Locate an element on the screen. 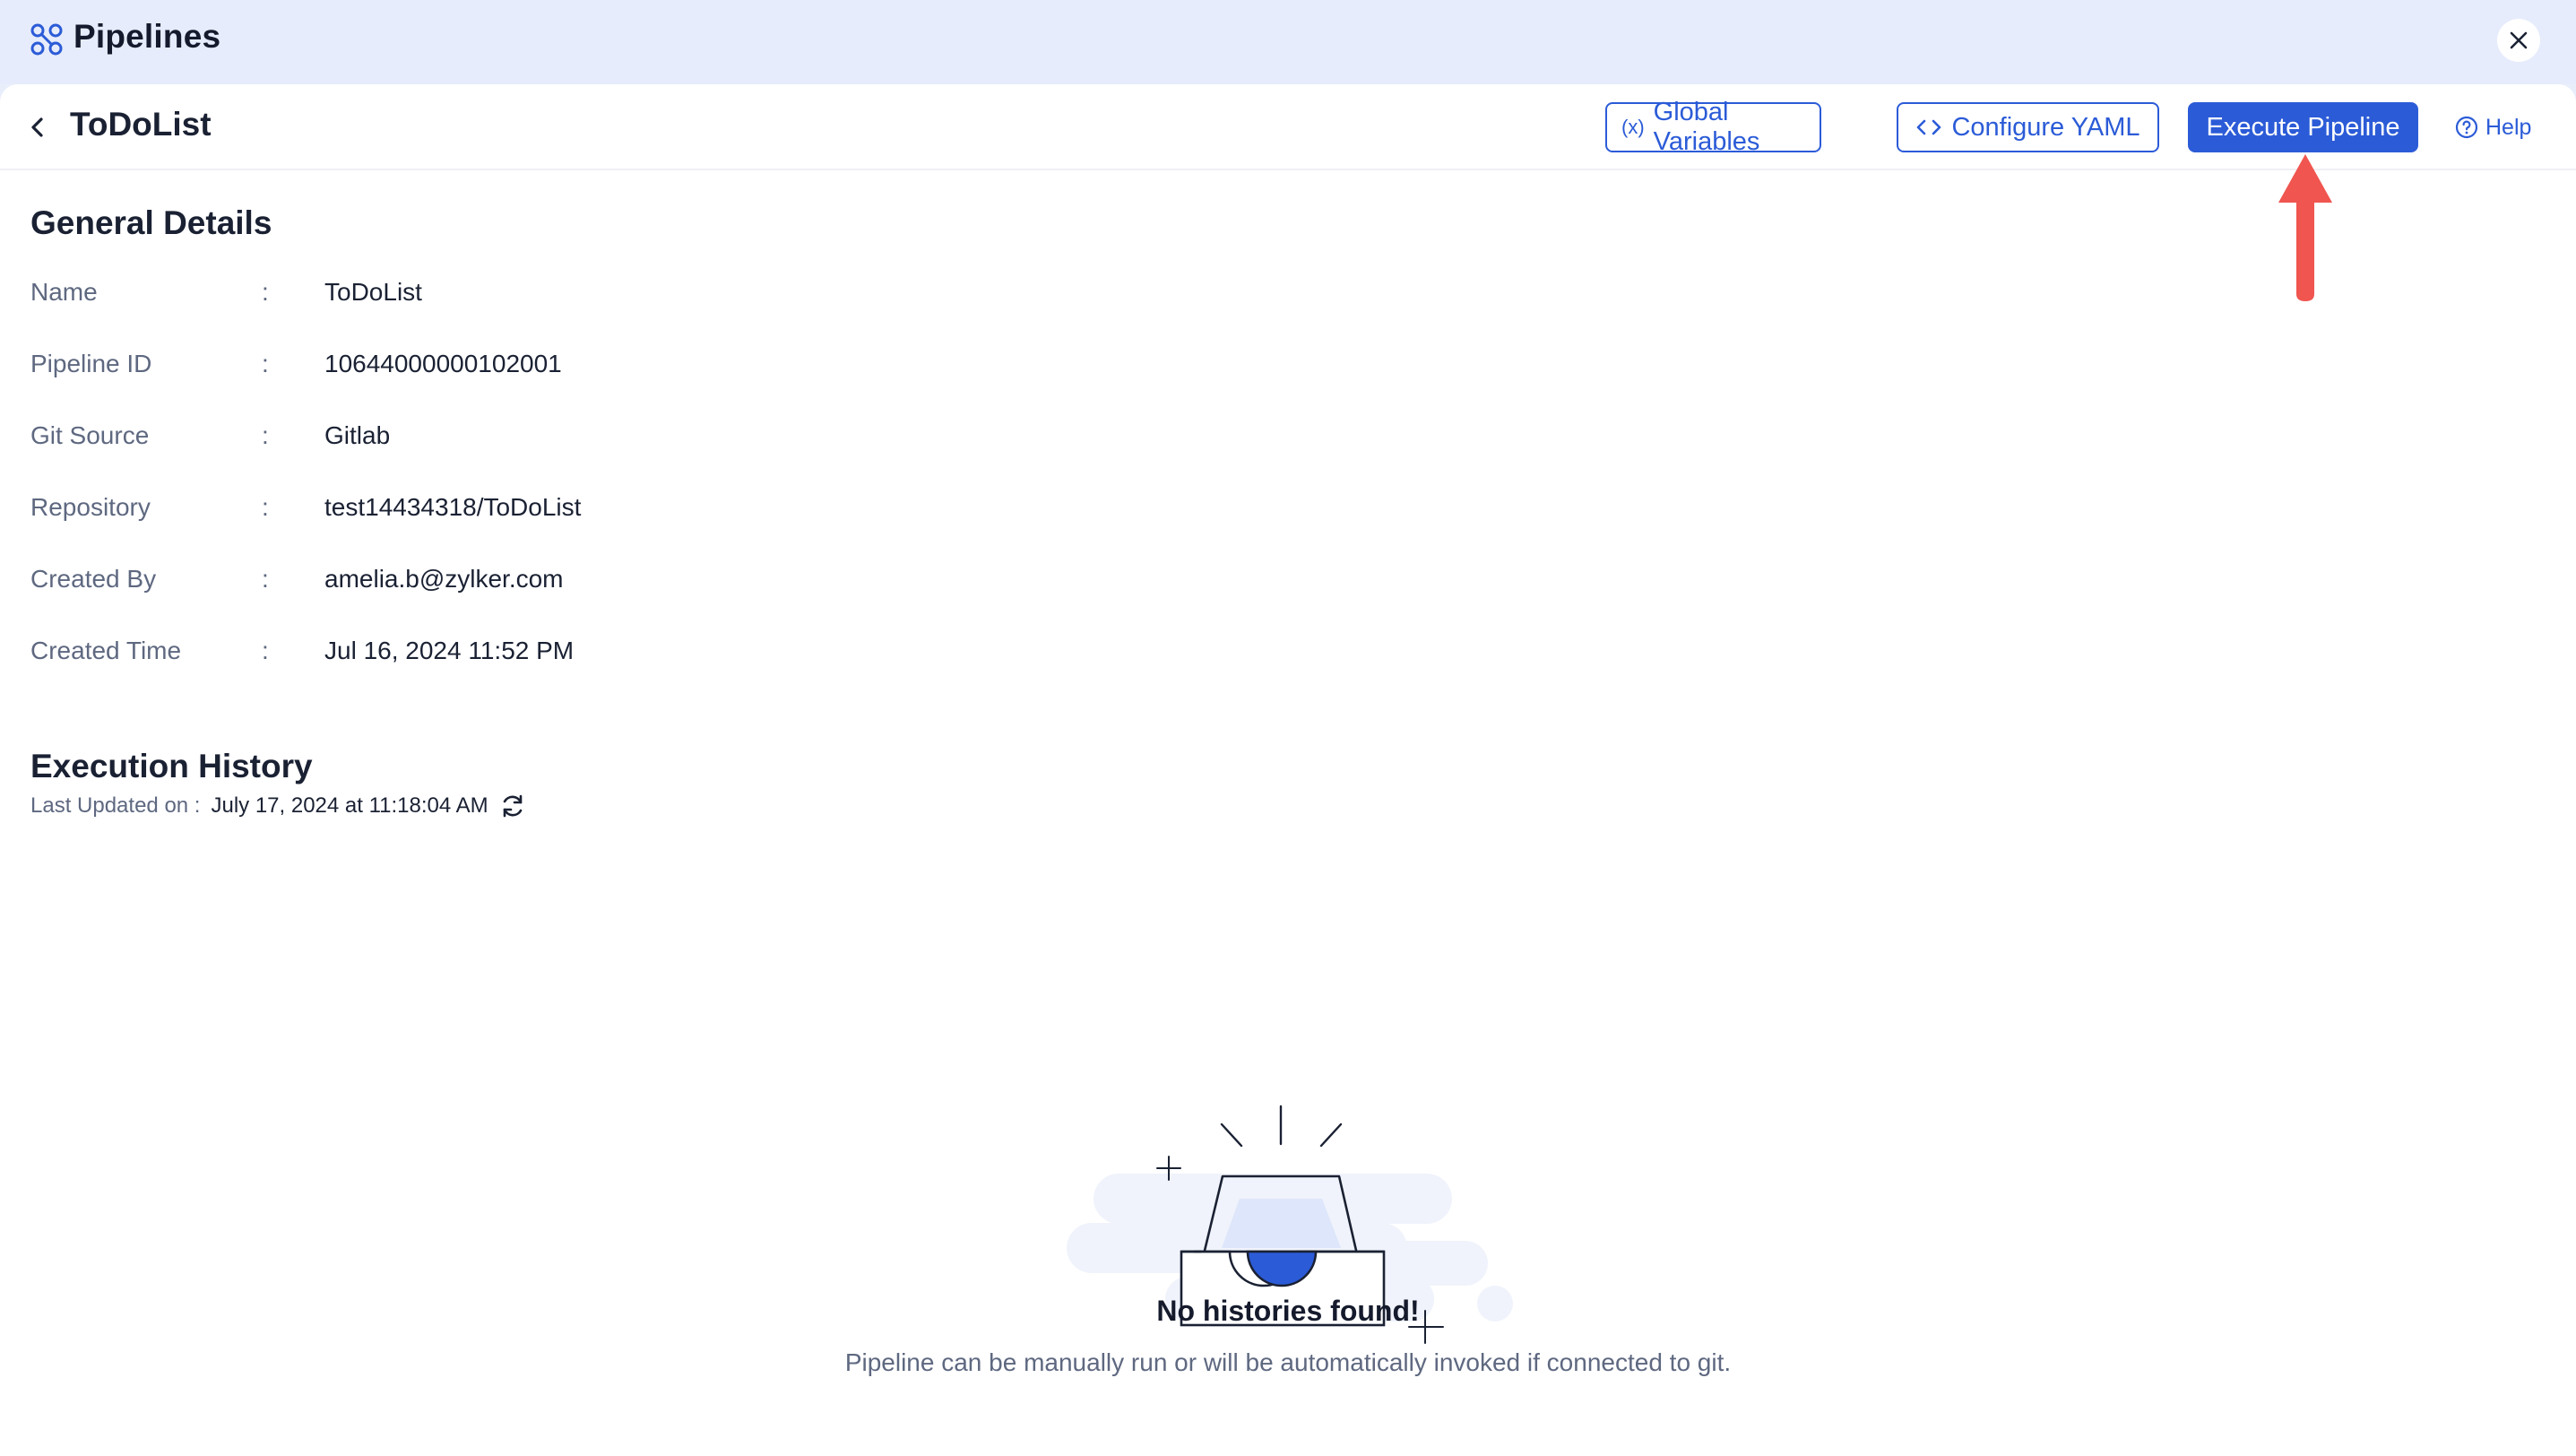 This screenshot has width=2576, height=1456. close-button is located at coordinates (2518, 41).